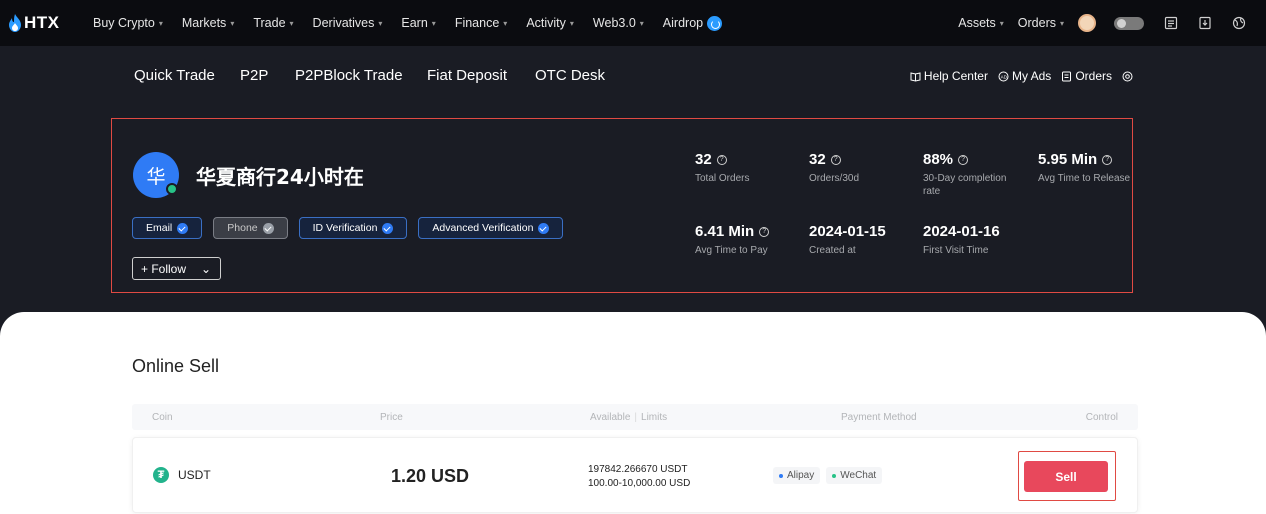 The width and height of the screenshot is (1266, 514). Describe the element at coordinates (1084, 178) in the screenshot. I see `stat-label: Avg Time to Release` at that location.